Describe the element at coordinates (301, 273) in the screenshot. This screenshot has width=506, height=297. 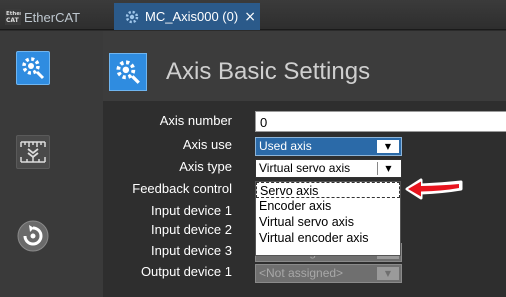
I see `output-device-1-value: <Not assigned>` at that location.